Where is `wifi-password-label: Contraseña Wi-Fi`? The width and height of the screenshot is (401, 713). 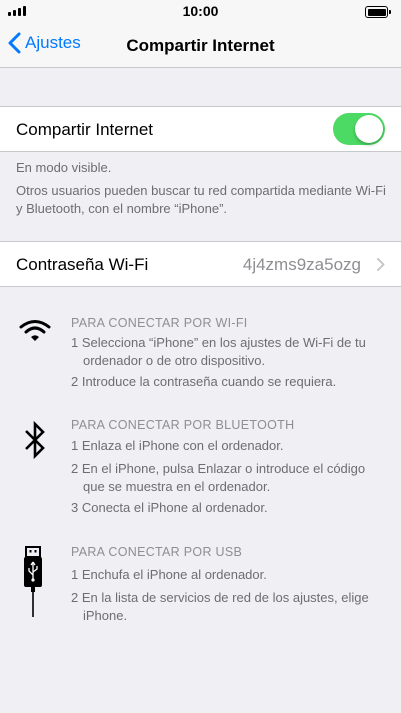 wifi-password-label: Contraseña Wi-Fi is located at coordinates (82, 264).